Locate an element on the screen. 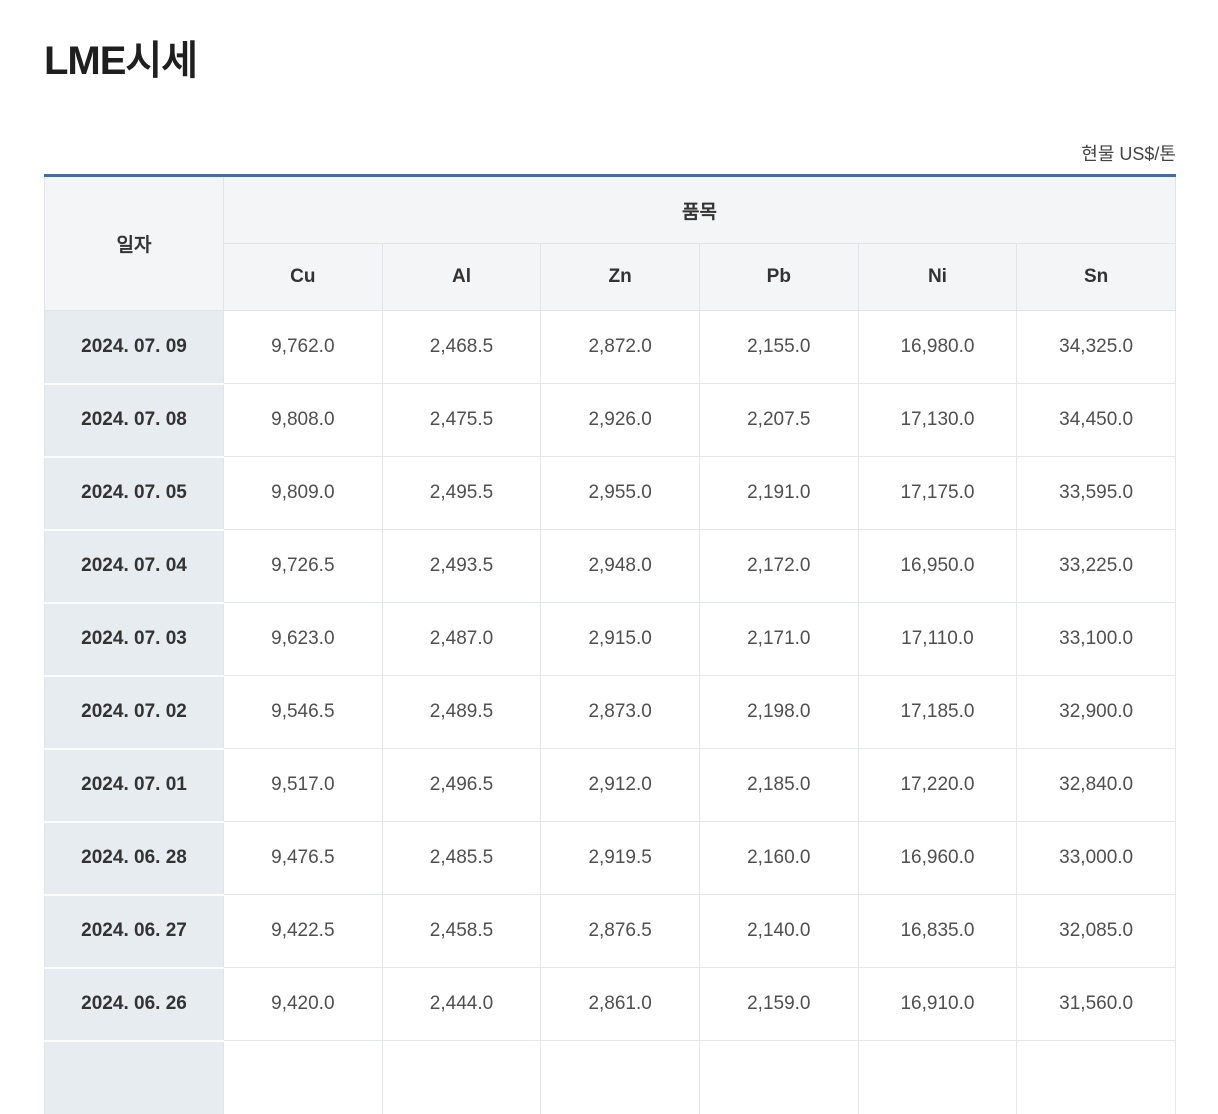  price-cell: 2,159.0 is located at coordinates (778, 1004).